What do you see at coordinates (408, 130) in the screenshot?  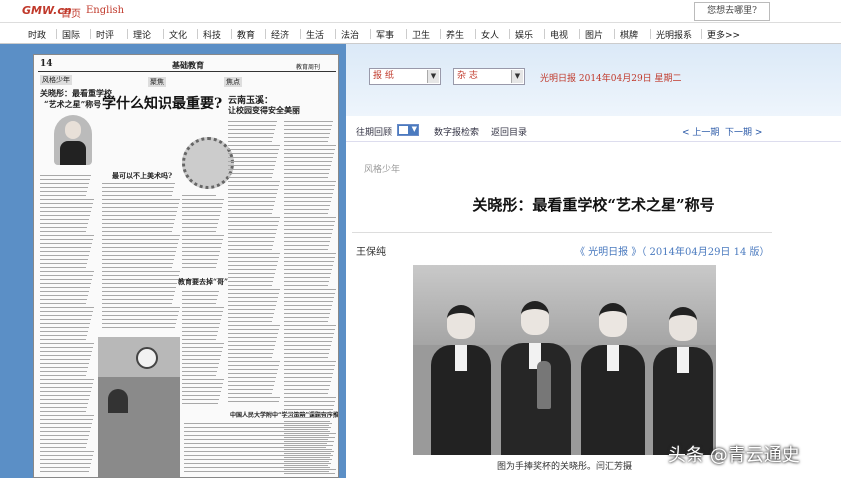 I see `history-picker: ▼` at bounding box center [408, 130].